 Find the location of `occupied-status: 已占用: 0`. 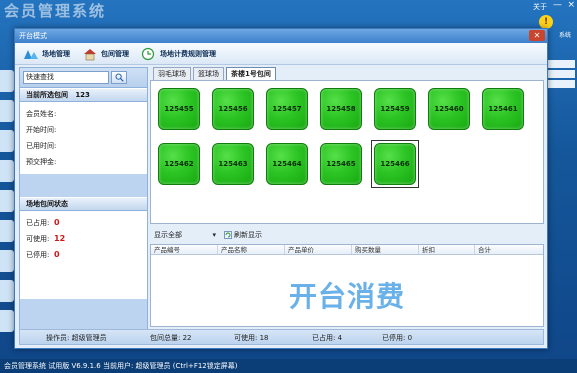

occupied-status: 已占用: 0 is located at coordinates (83, 223).